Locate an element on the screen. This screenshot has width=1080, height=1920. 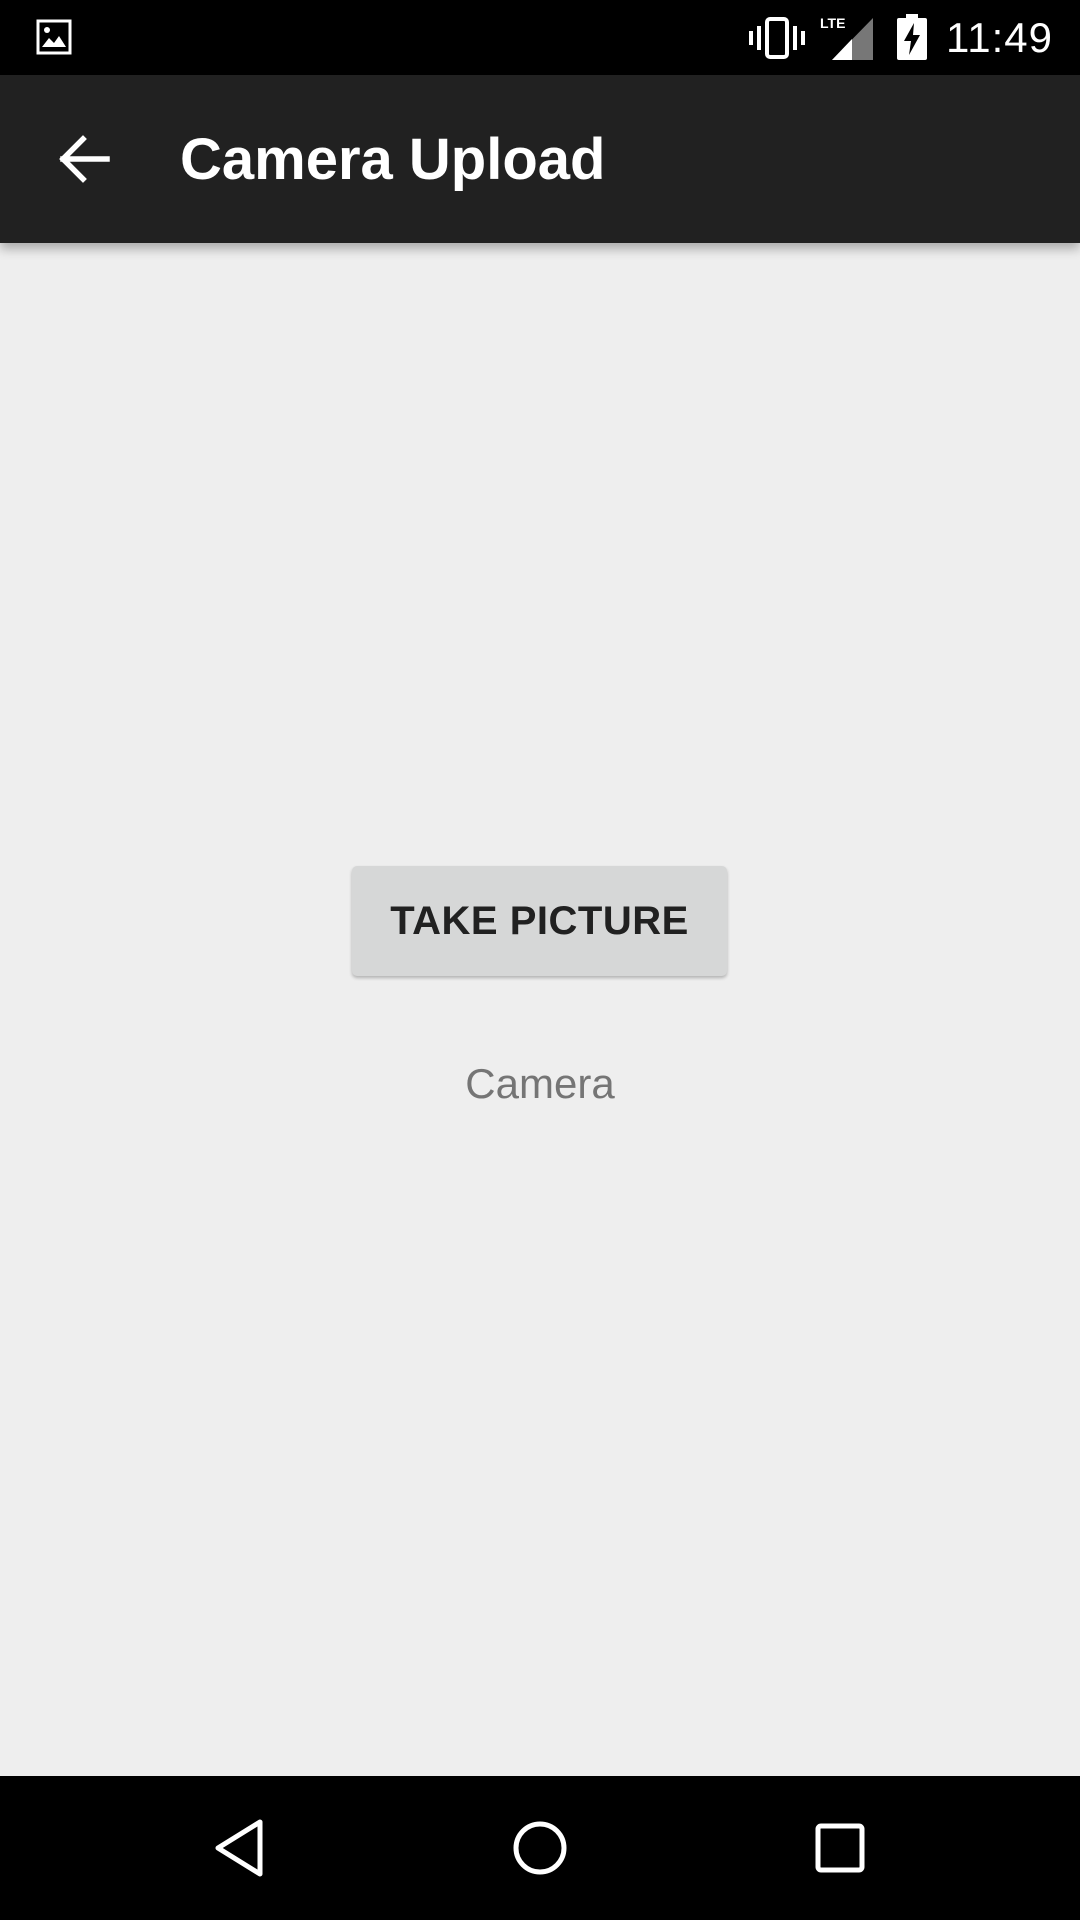
battery-charging-icon is located at coordinates (912, 37).